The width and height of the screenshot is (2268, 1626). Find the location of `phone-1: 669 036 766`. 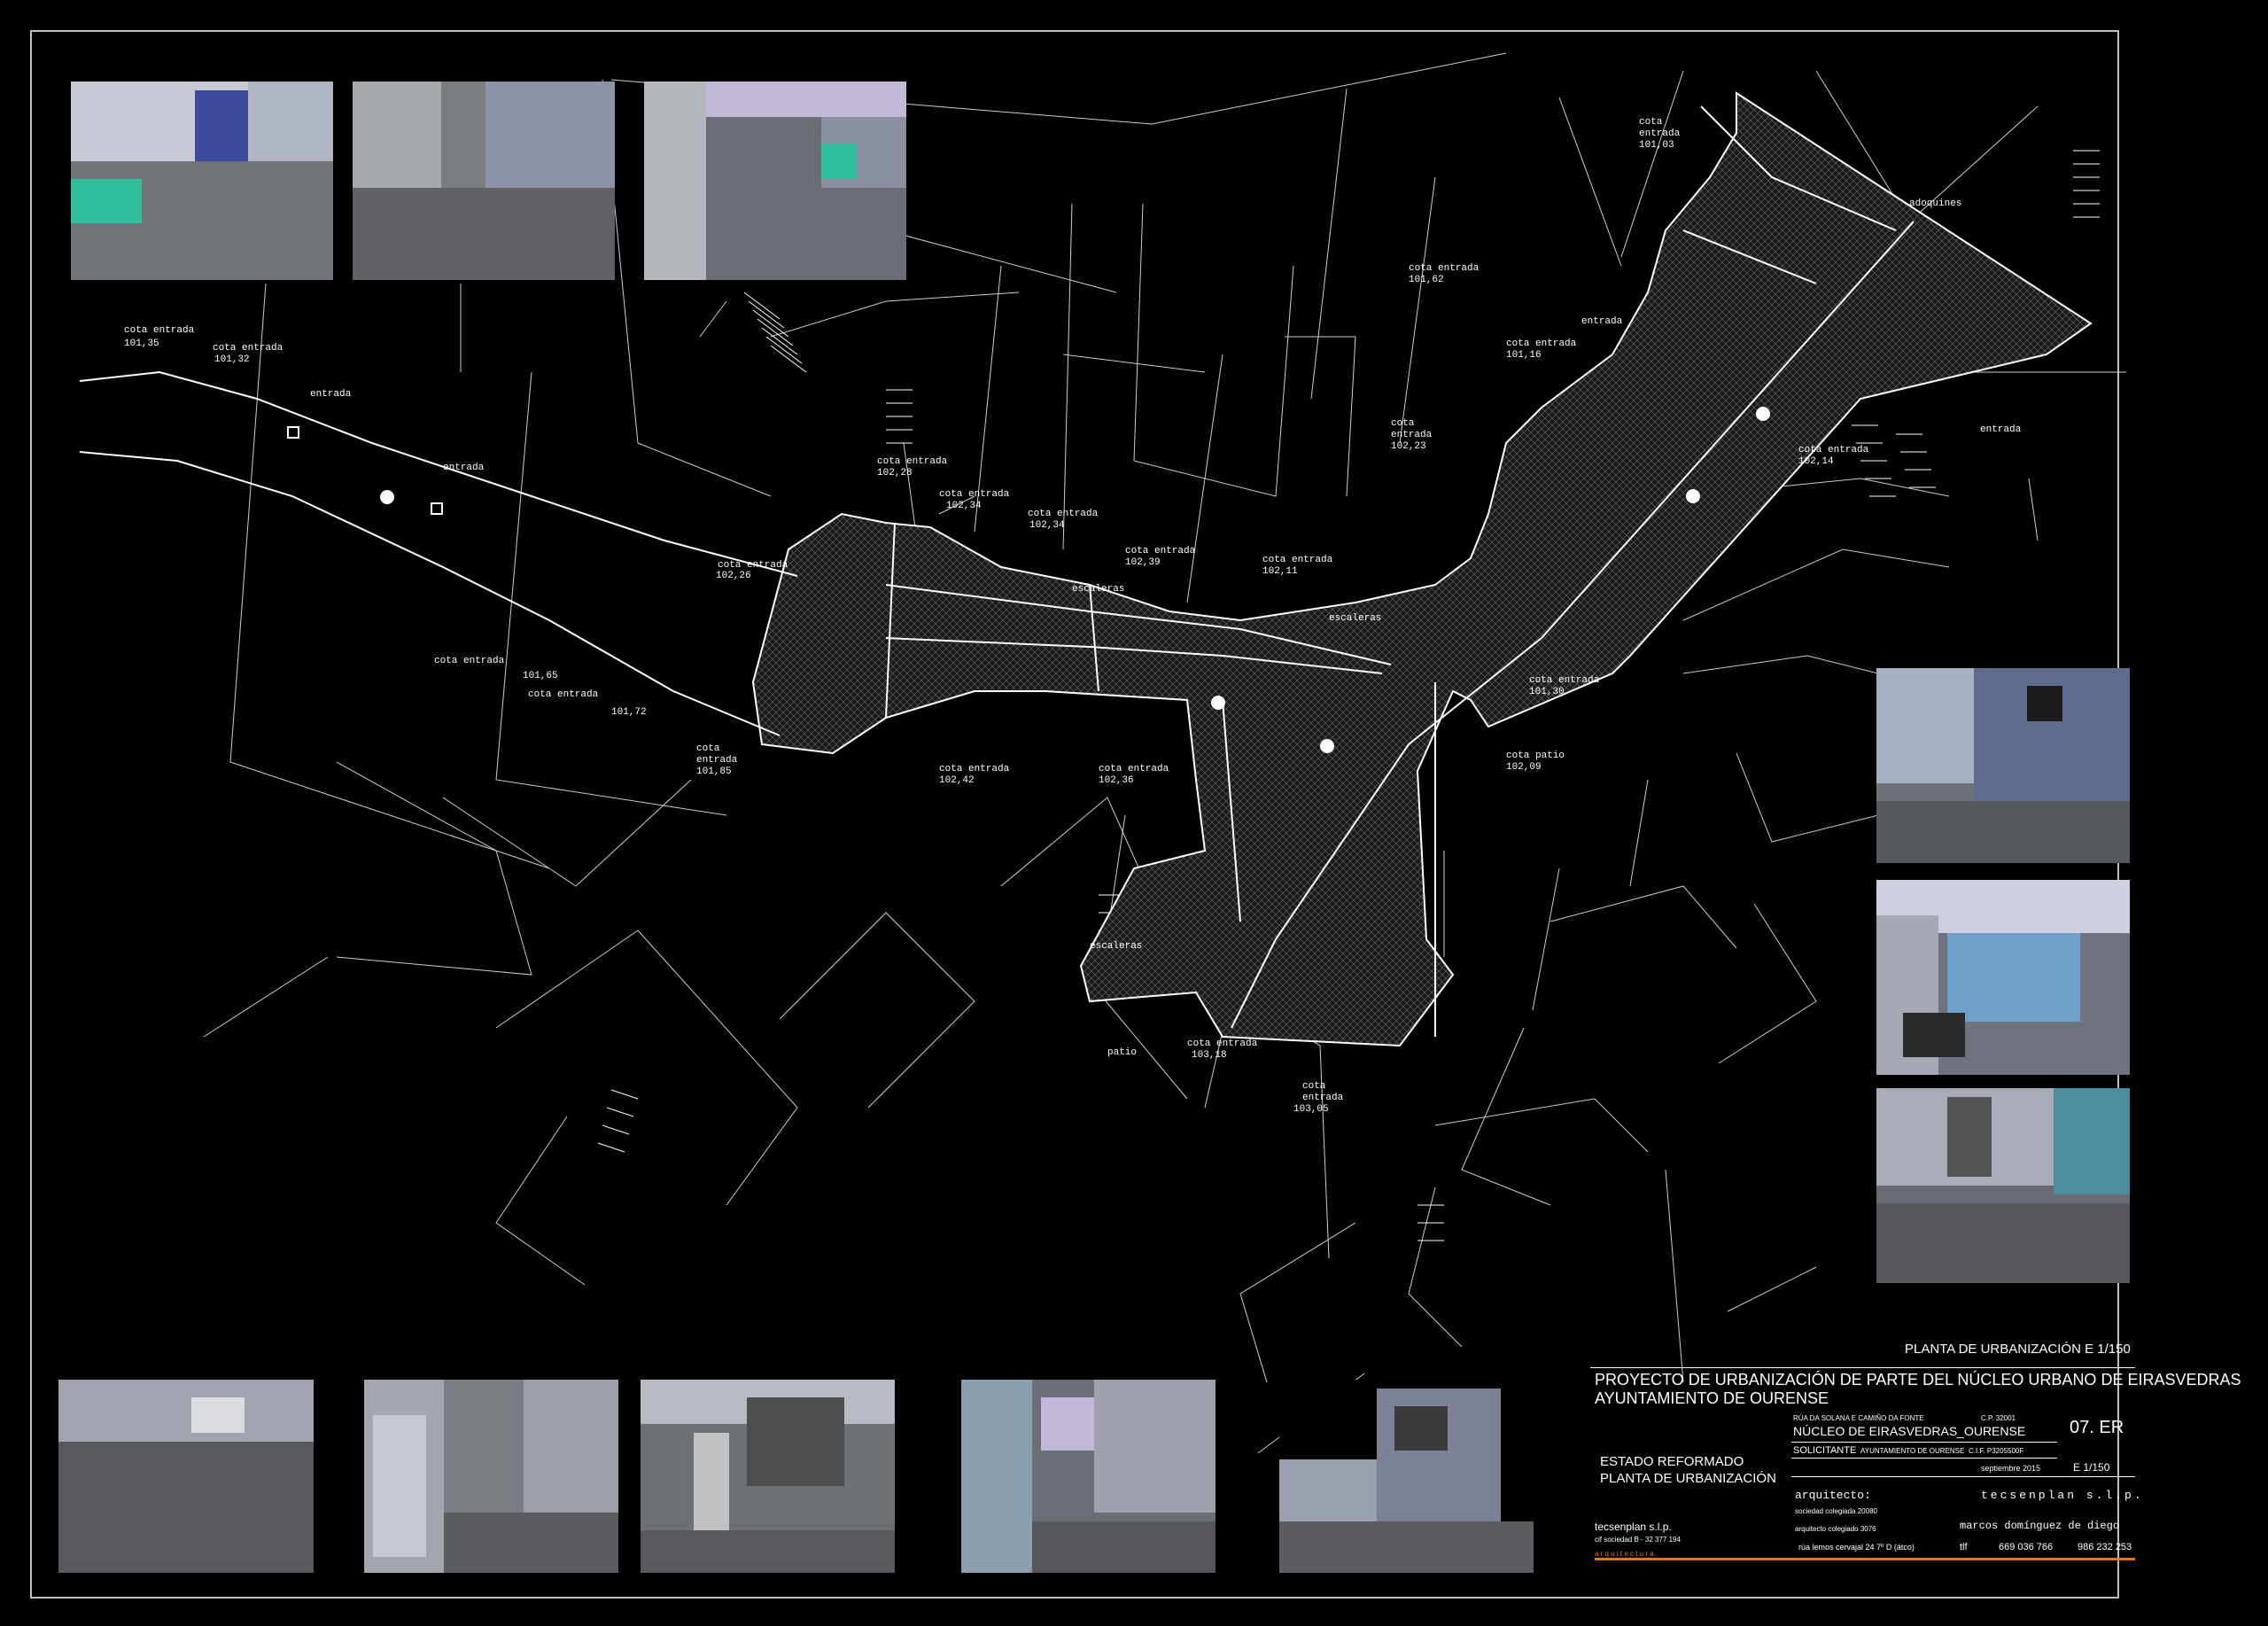

phone-1: 669 036 766 is located at coordinates (2026, 1547).